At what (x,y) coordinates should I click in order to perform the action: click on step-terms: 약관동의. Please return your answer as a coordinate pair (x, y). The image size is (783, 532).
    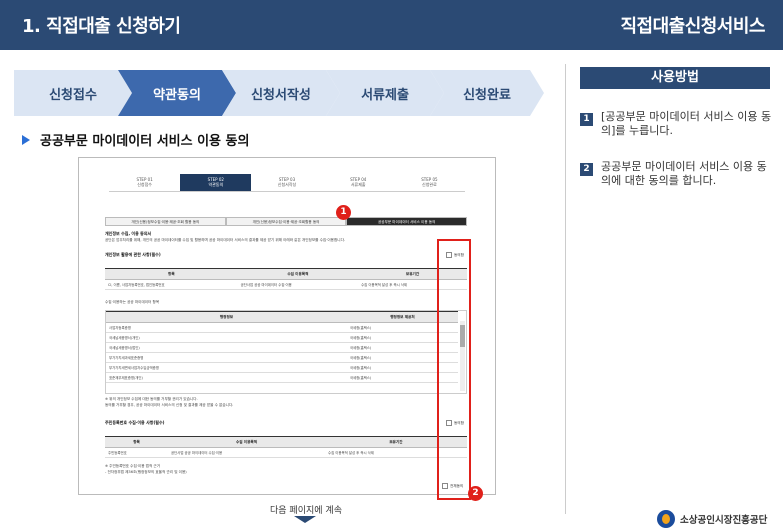
    Looking at the image, I should click on (177, 93).